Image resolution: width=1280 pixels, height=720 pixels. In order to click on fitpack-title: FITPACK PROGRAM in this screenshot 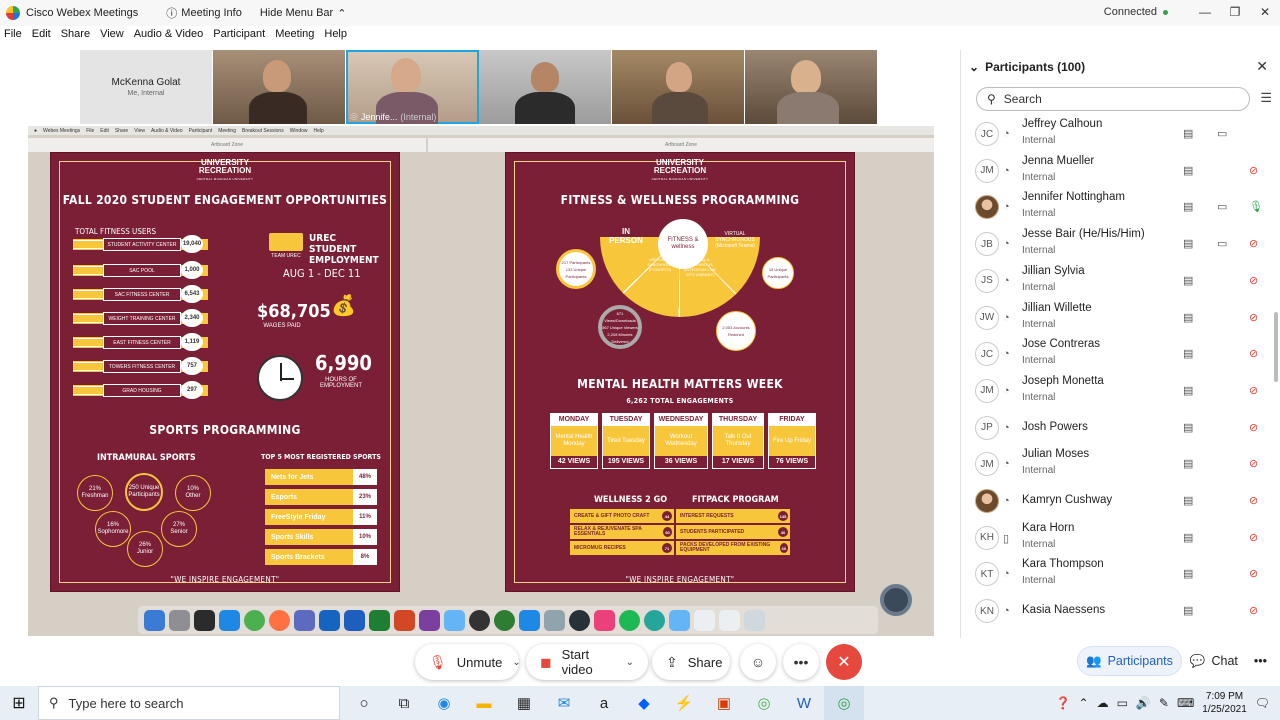, I will do `click(735, 500)`.